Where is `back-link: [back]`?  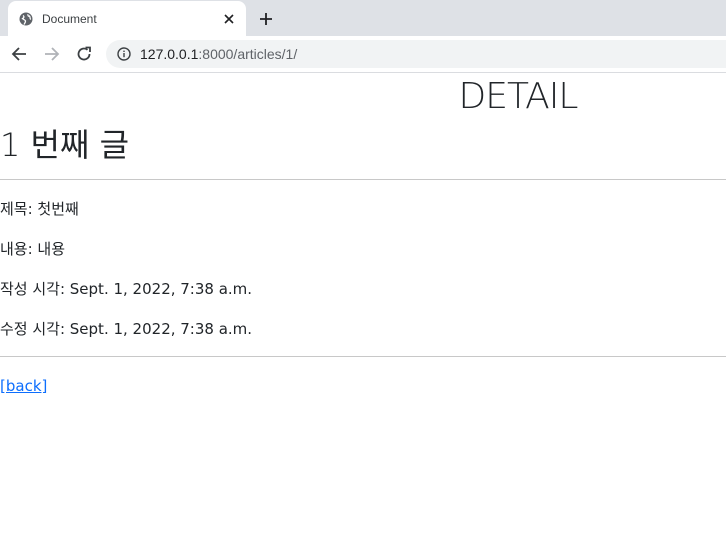
back-link: [back] is located at coordinates (23, 386).